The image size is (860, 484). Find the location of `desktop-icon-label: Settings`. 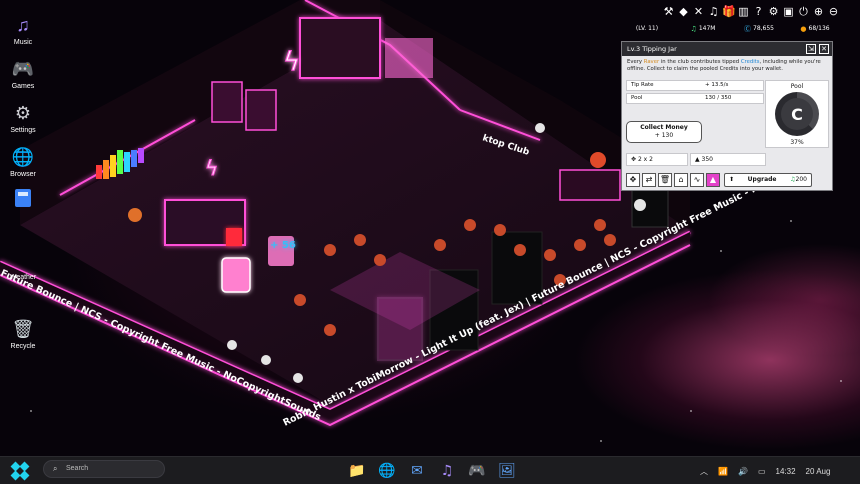

desktop-icon-label: Settings is located at coordinates (23, 130).